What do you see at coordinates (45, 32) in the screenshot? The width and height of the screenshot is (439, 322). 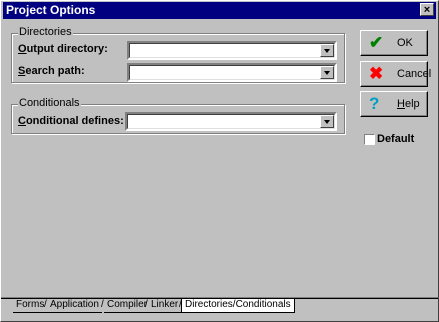 I see `directories-group-label: Directories` at bounding box center [45, 32].